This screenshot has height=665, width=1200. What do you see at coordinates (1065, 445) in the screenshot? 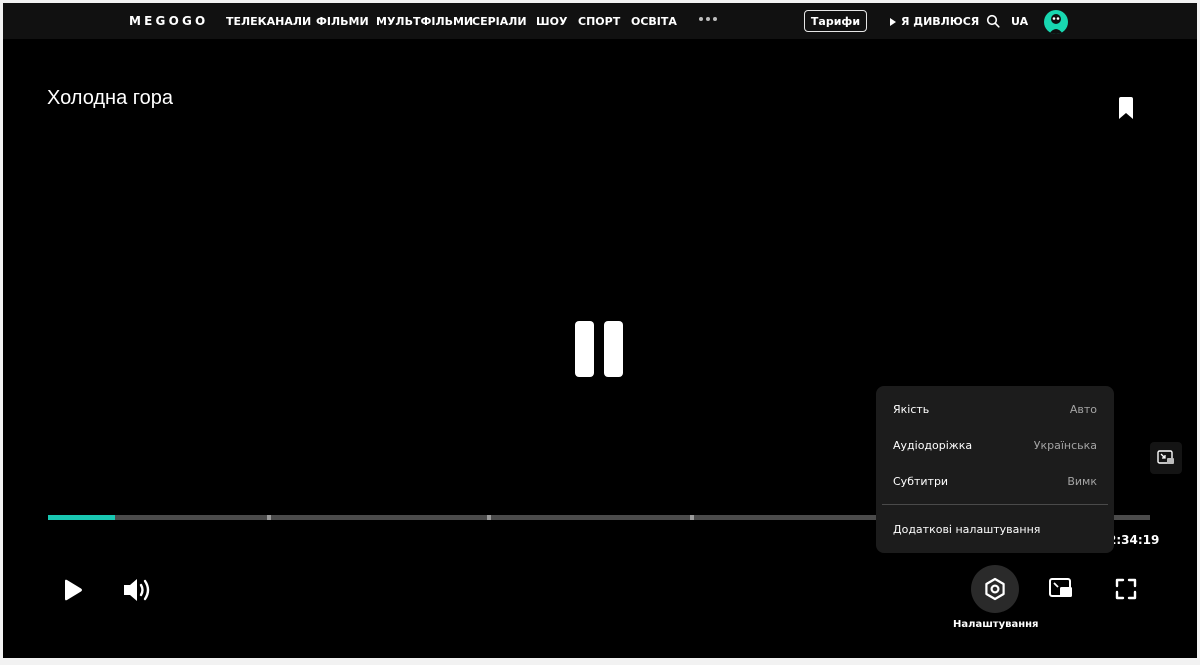
I see `audio-value: Українська` at bounding box center [1065, 445].